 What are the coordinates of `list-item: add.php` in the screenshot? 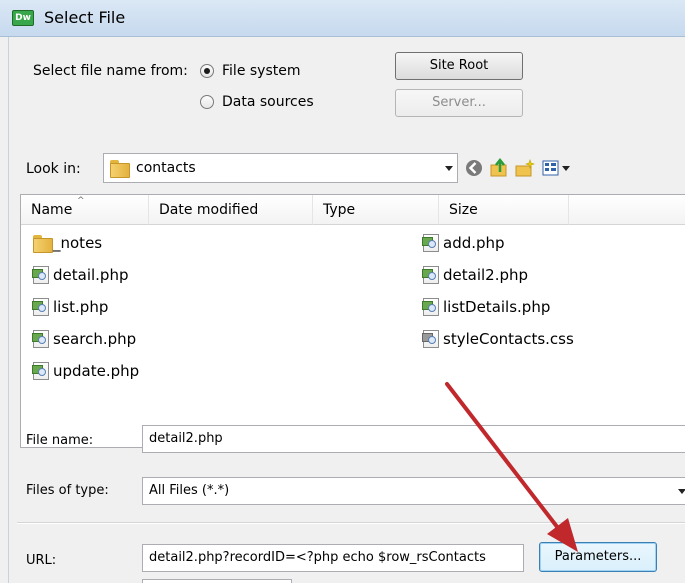 It's located at (506, 244).